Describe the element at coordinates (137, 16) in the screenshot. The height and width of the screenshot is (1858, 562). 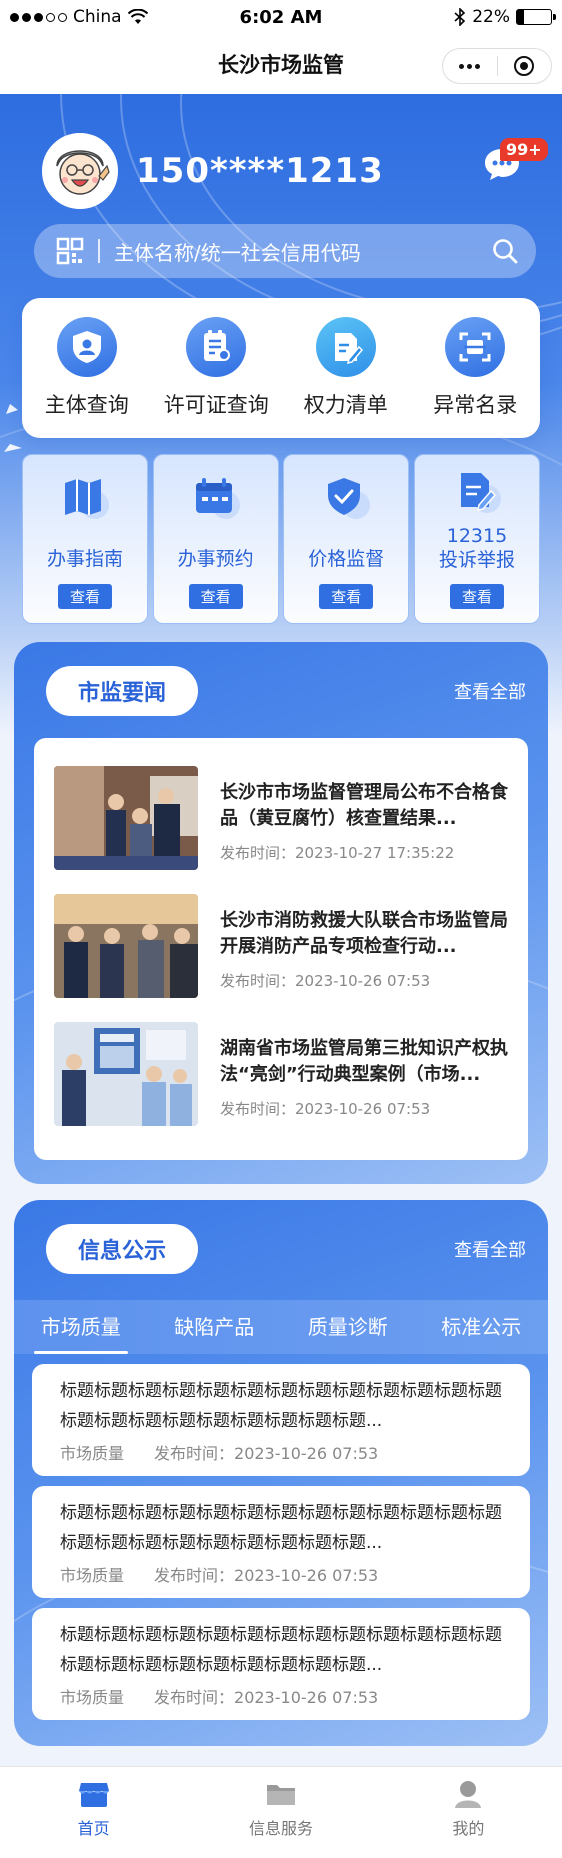
I see `wifi-icon` at that location.